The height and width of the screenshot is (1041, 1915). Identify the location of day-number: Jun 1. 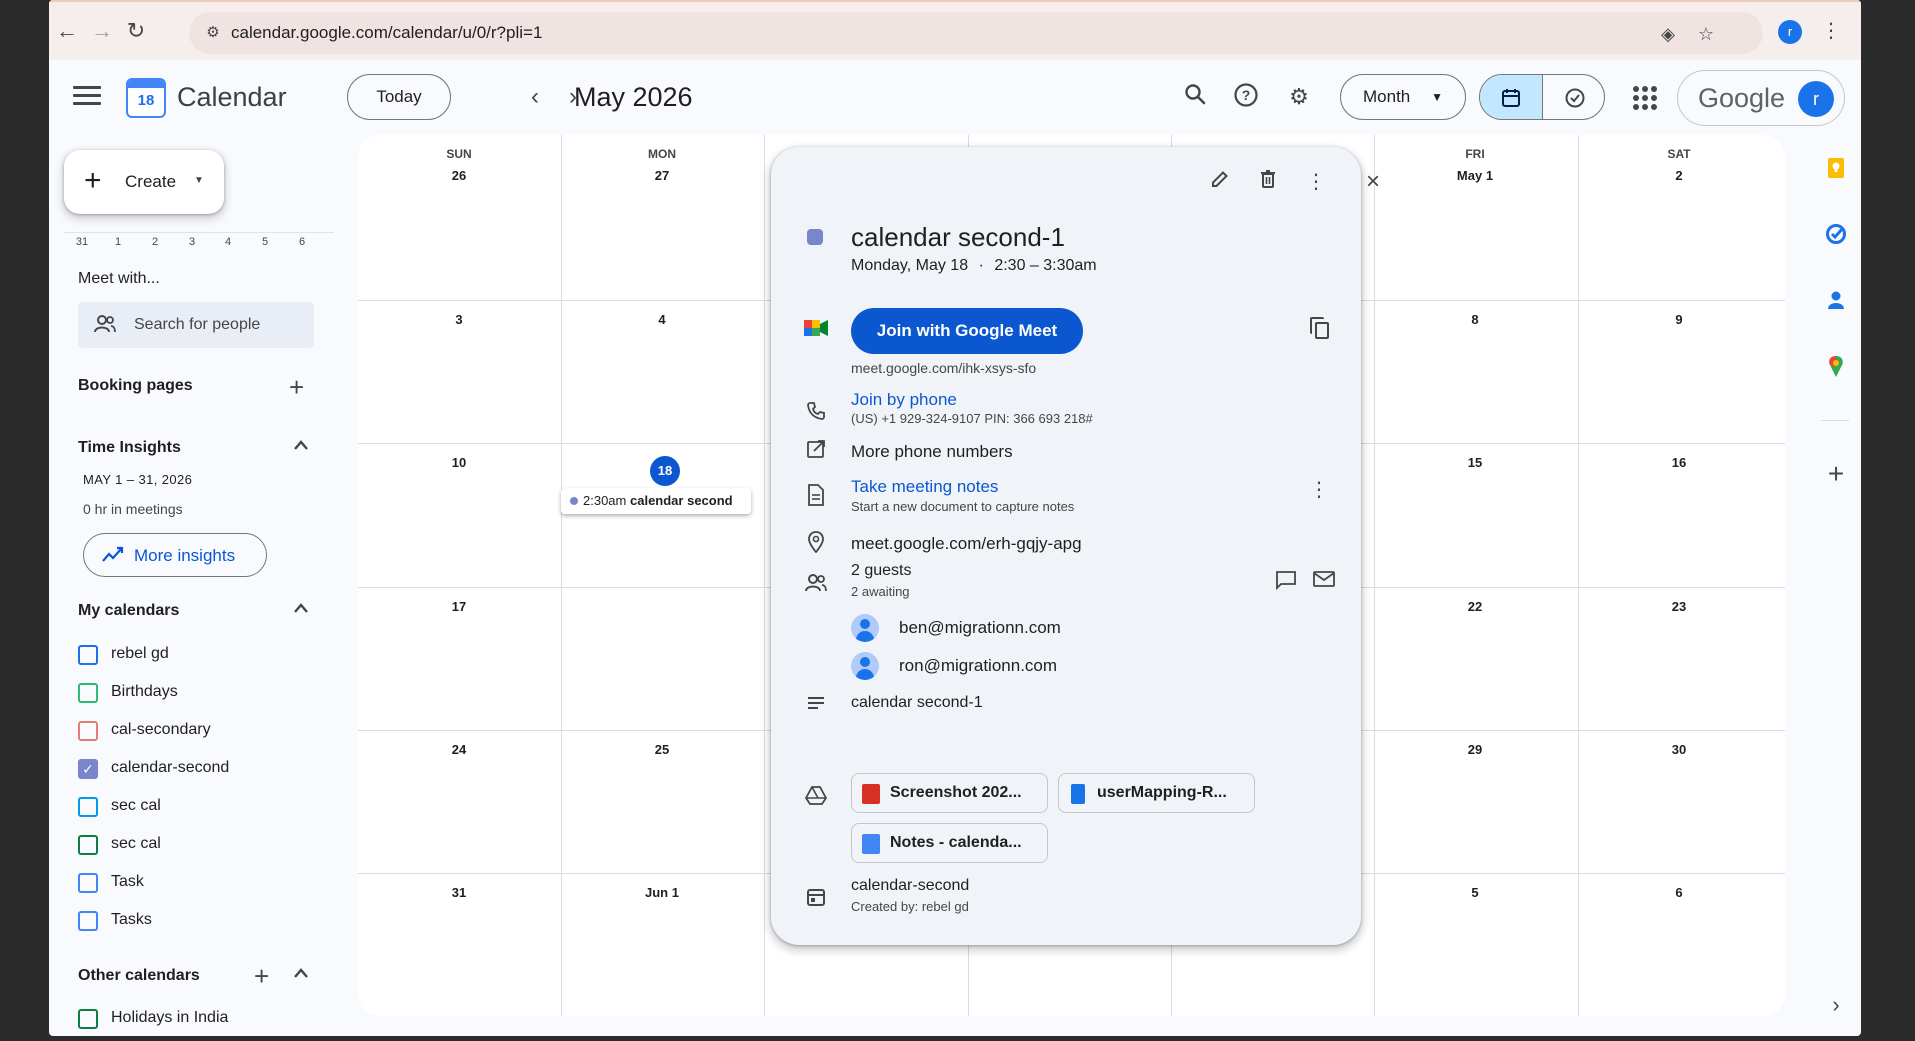
(662, 892).